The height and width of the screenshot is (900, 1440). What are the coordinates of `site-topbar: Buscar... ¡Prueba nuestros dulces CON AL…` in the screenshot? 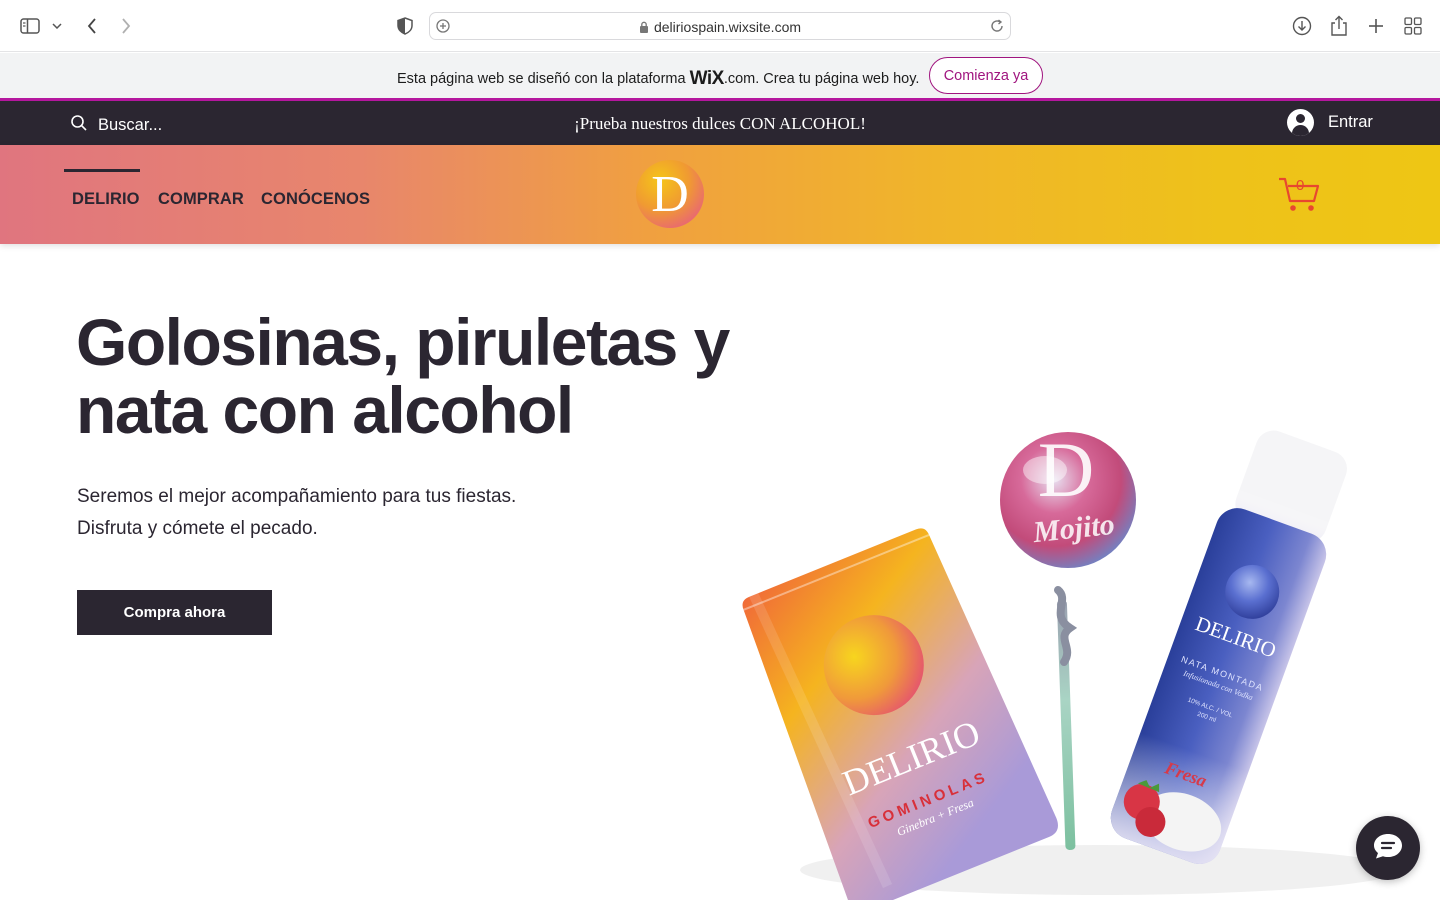 It's located at (720, 123).